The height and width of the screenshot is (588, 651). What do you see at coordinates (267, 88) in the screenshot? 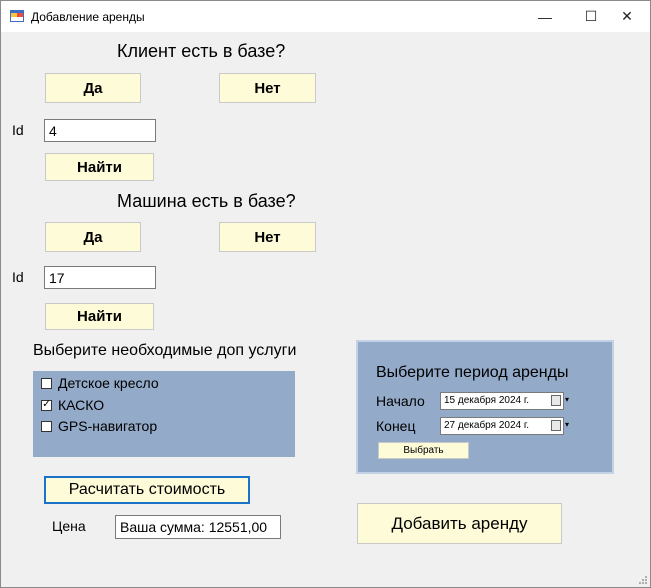
I see `client-no-button: Нет` at bounding box center [267, 88].